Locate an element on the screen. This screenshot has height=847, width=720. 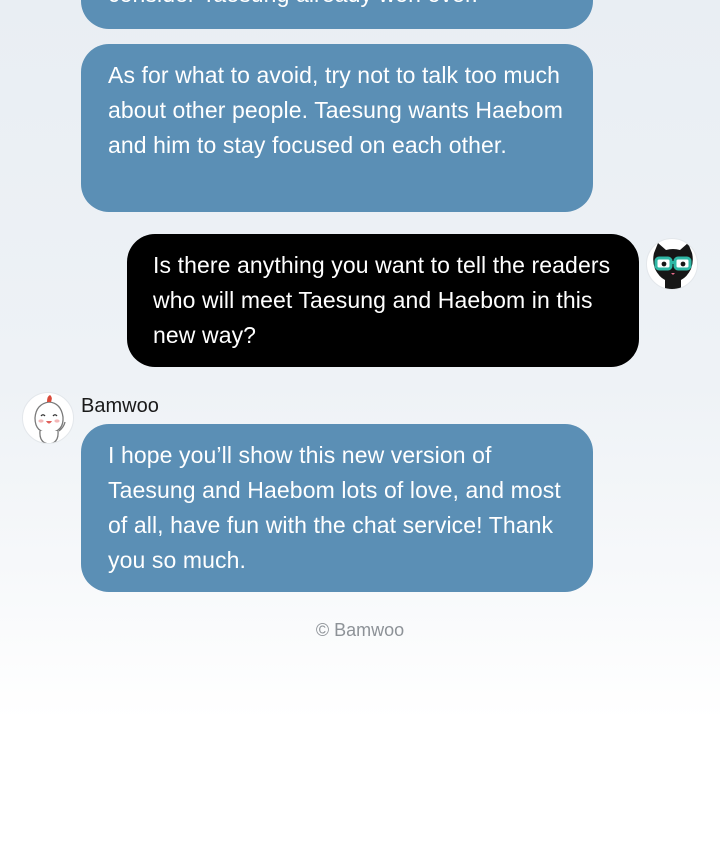
message-text: consider Taesung already won over. is located at coordinates (337, 6).